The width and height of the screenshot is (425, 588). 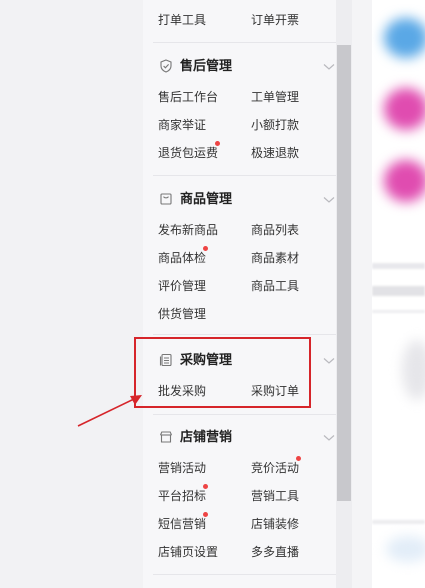 I want to click on pointer-arrow-icon, so click(x=109, y=411).